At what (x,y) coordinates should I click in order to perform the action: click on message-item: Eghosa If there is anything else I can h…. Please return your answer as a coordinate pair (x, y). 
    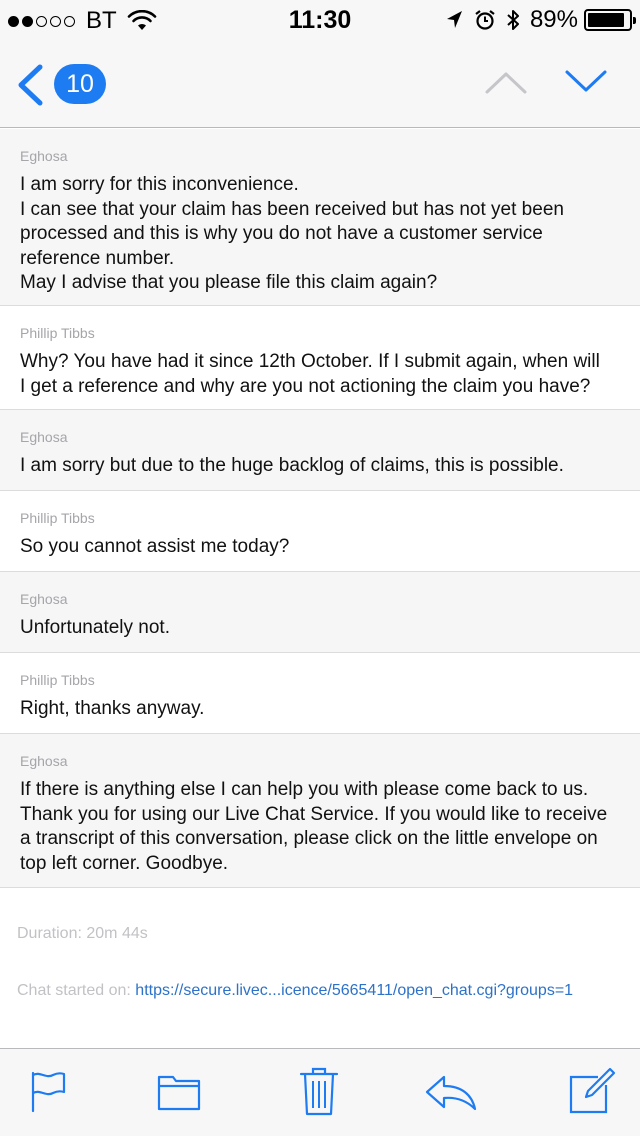
    Looking at the image, I should click on (320, 811).